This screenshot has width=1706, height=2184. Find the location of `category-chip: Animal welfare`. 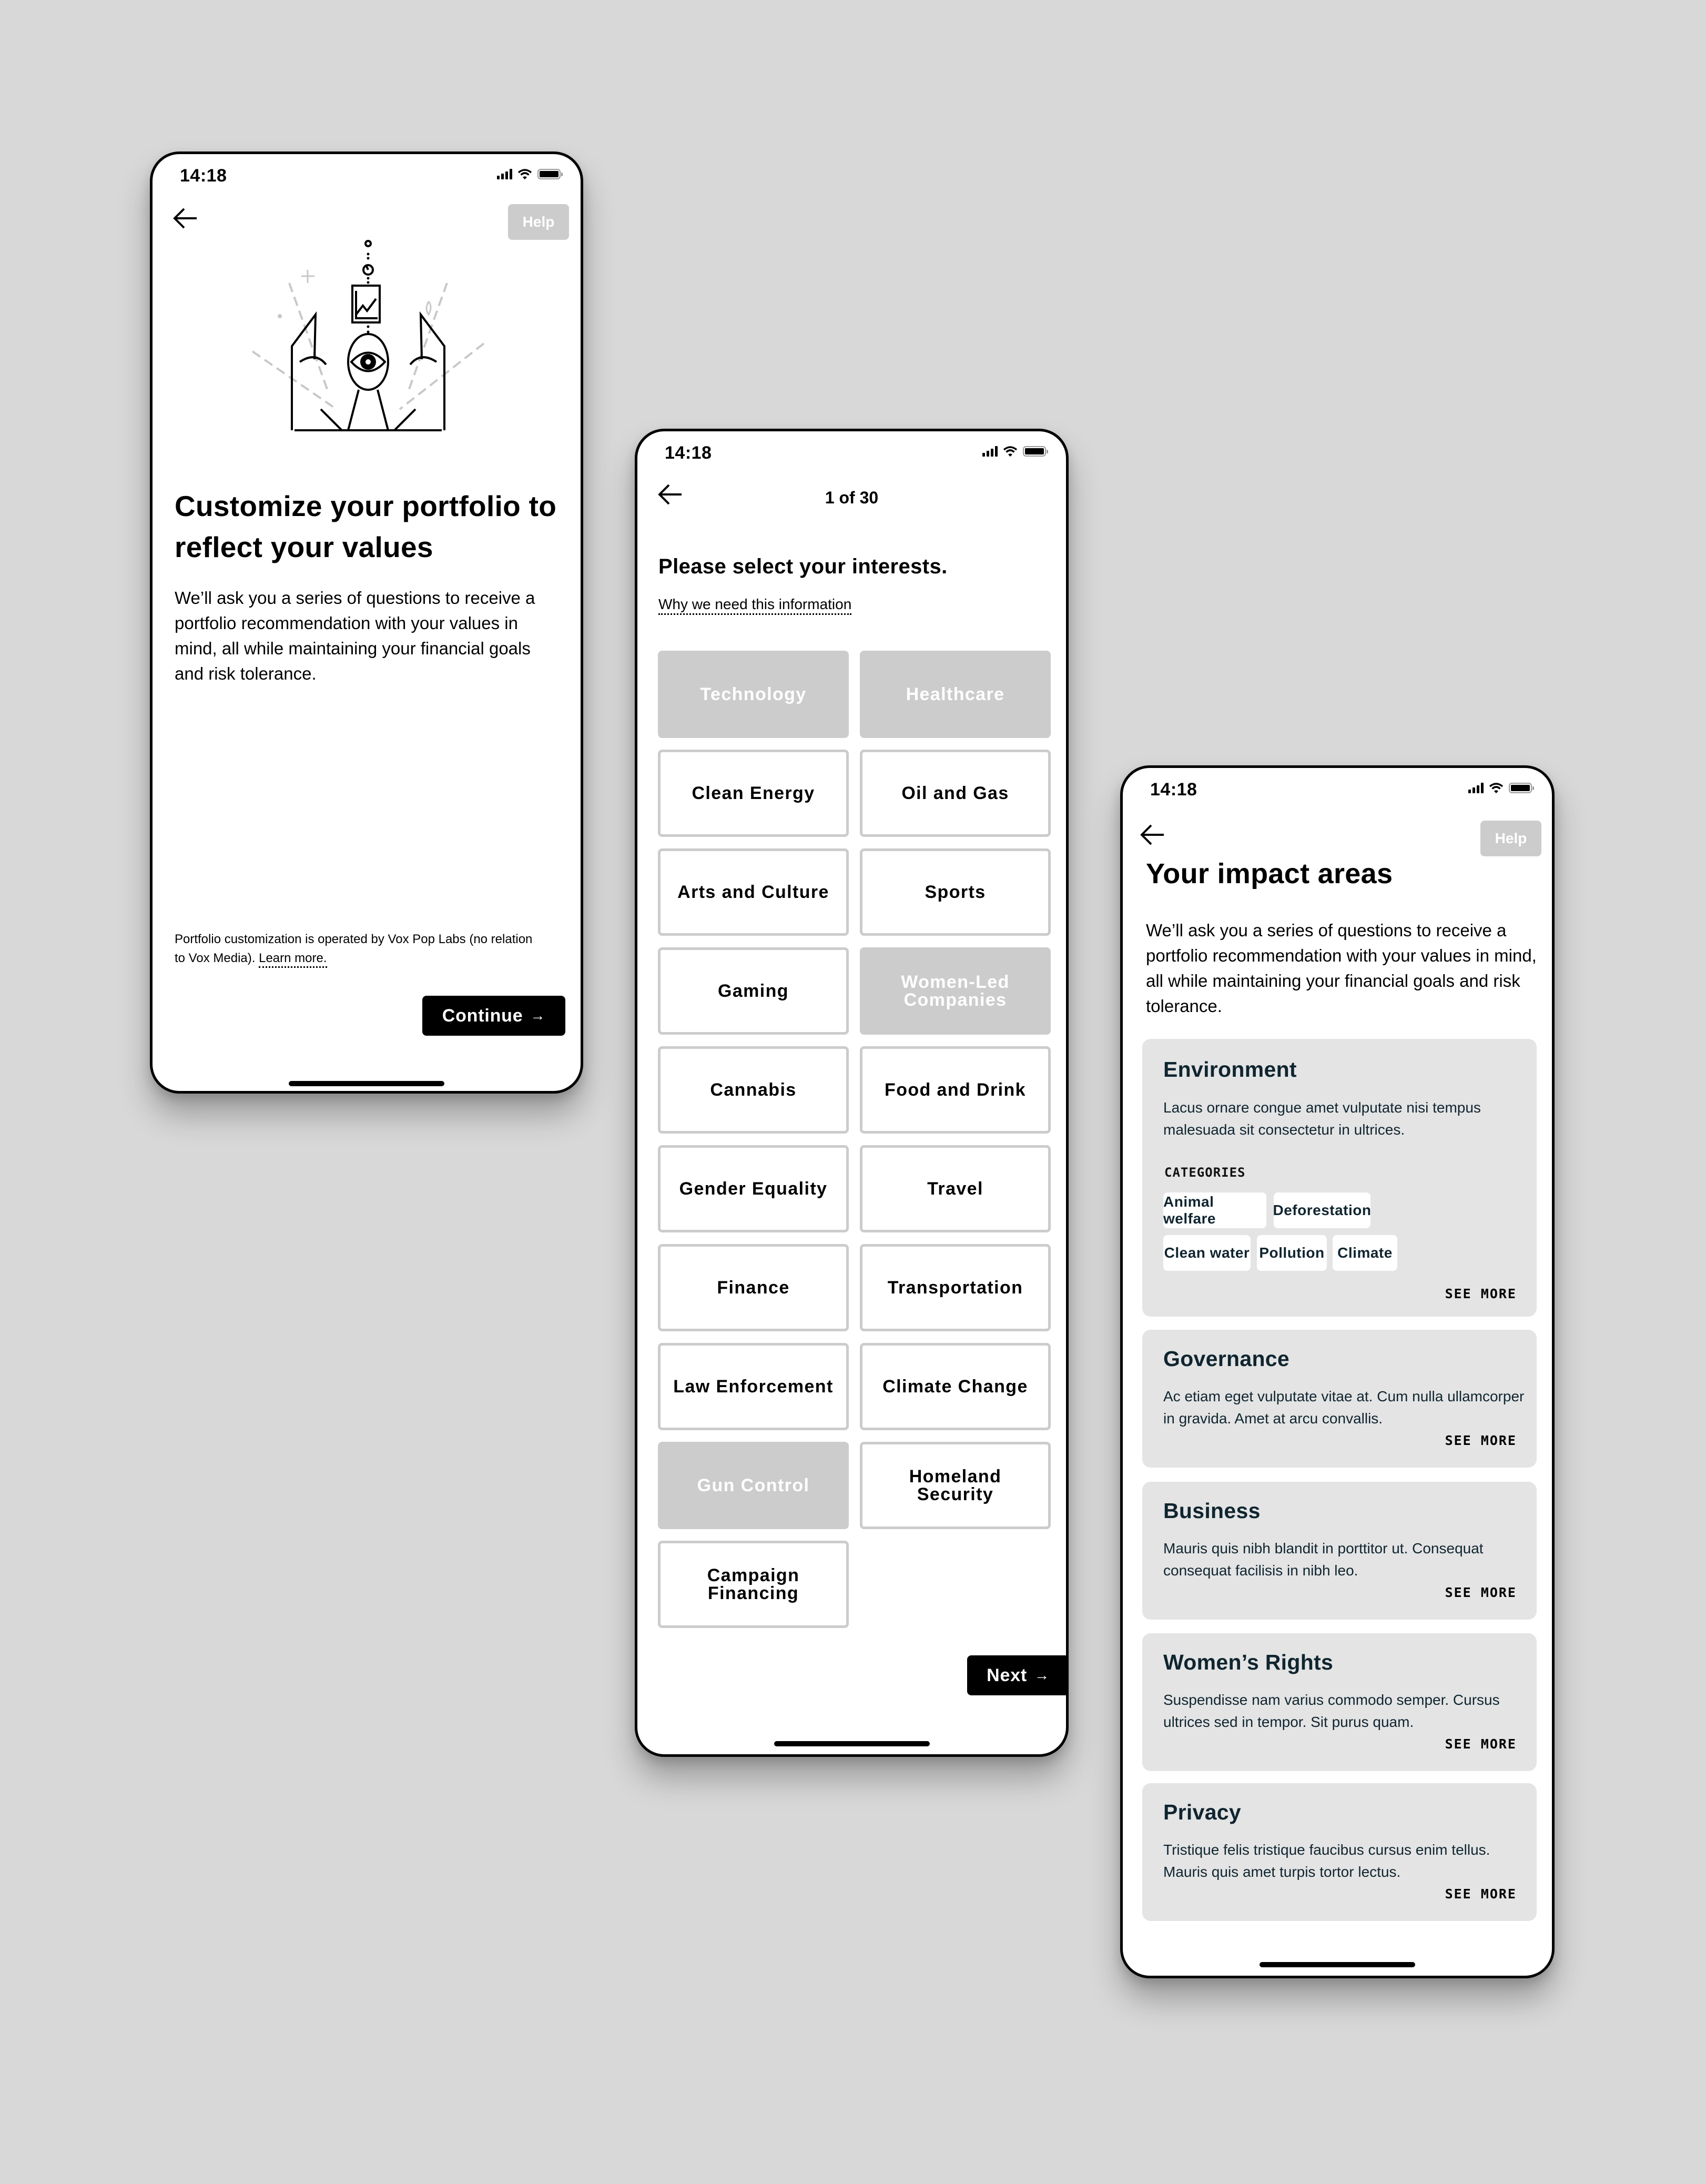

category-chip: Animal welfare is located at coordinates (1214, 1210).